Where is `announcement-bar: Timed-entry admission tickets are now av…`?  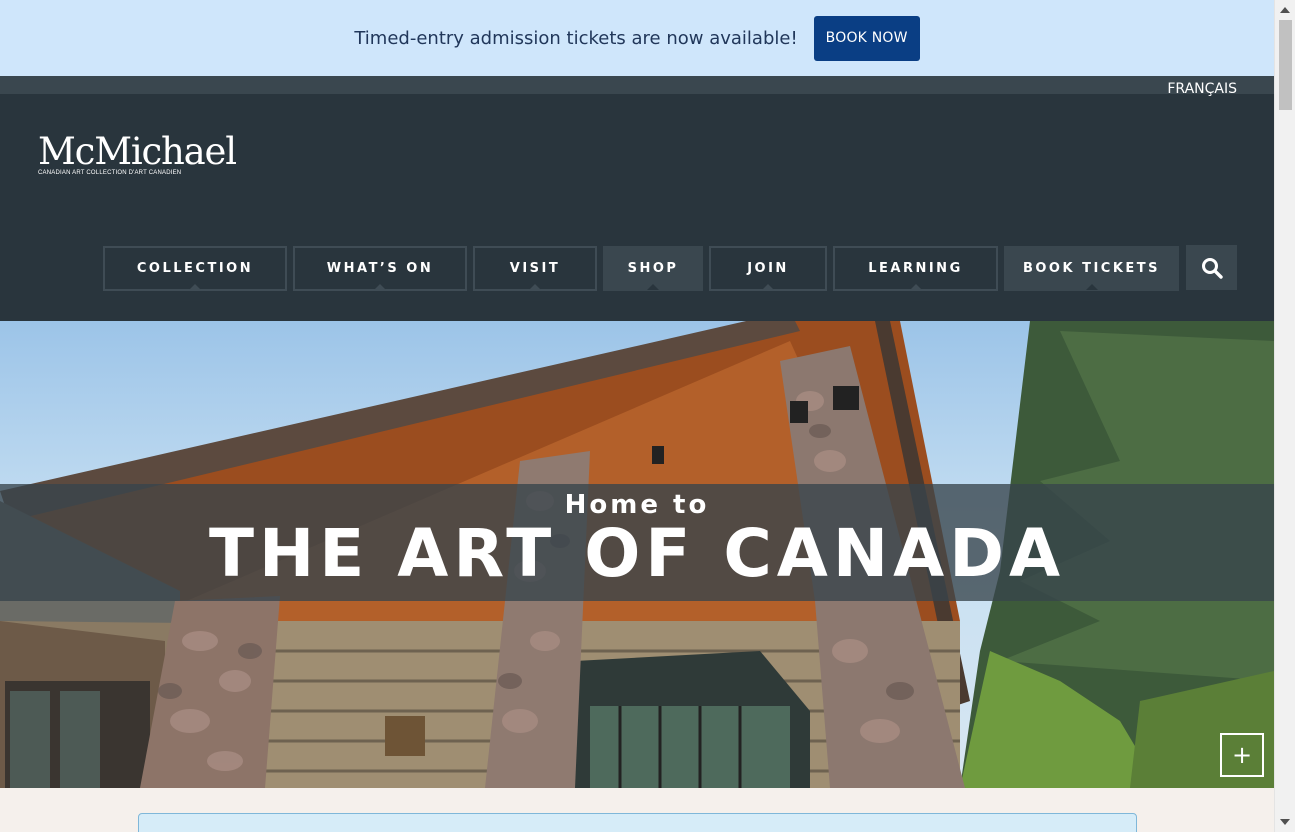 announcement-bar: Timed-entry admission tickets are now av… is located at coordinates (637, 38).